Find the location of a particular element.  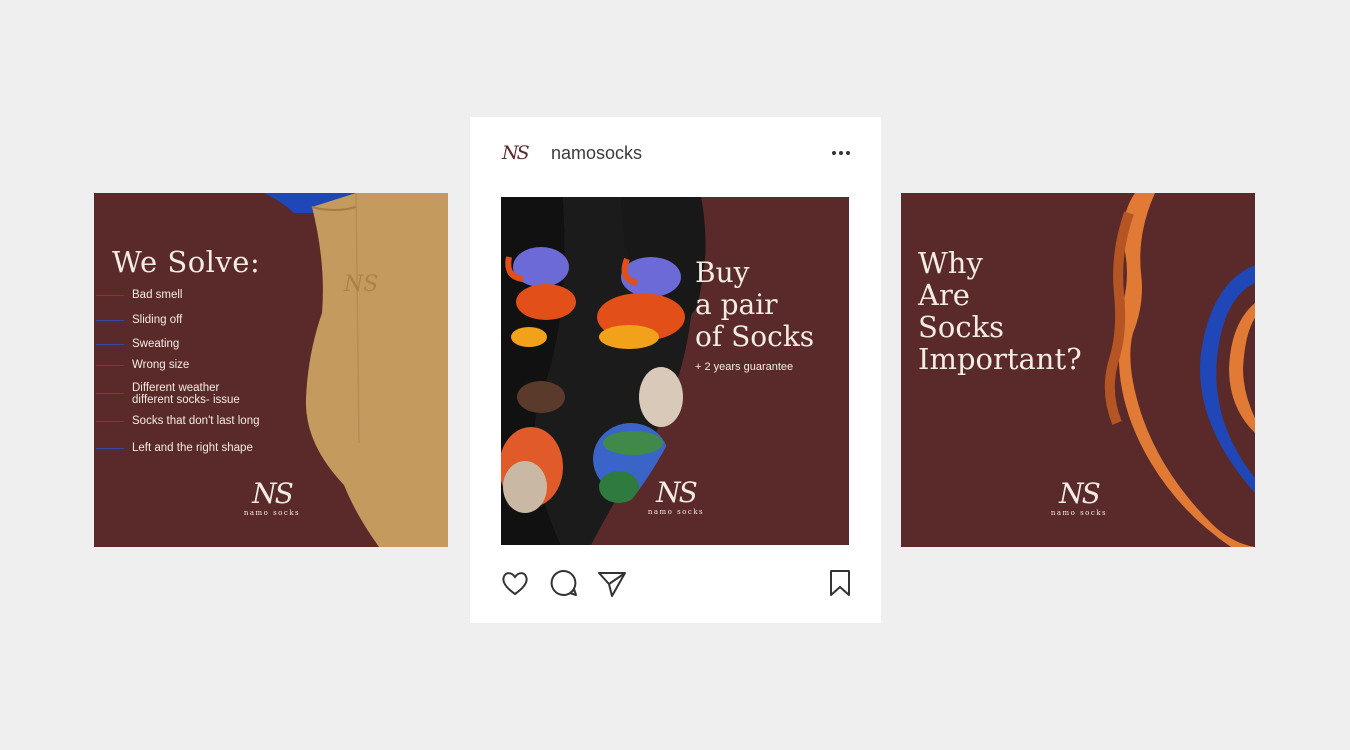

tile-title: We Solve: is located at coordinates (186, 262).